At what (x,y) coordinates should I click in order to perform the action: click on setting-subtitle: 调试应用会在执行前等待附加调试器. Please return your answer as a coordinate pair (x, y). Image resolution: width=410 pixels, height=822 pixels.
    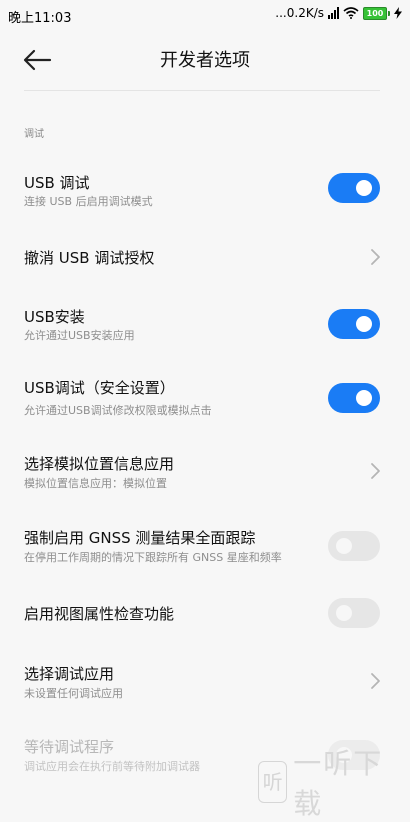
    Looking at the image, I should click on (112, 766).